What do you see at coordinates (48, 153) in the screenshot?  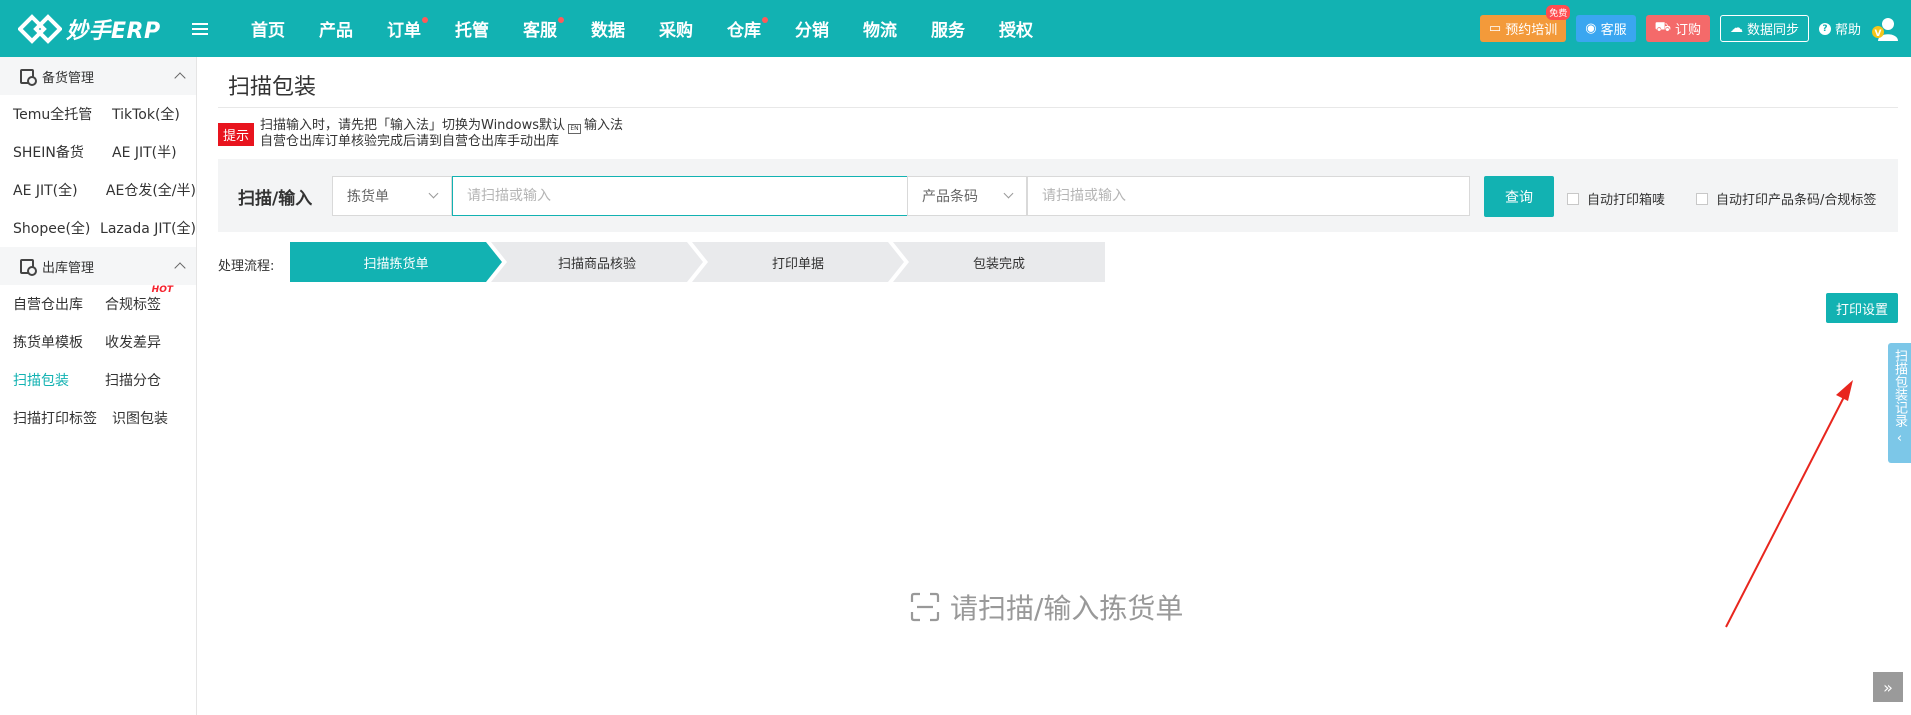 I see `sidebar-item-label: SHEIN备货` at bounding box center [48, 153].